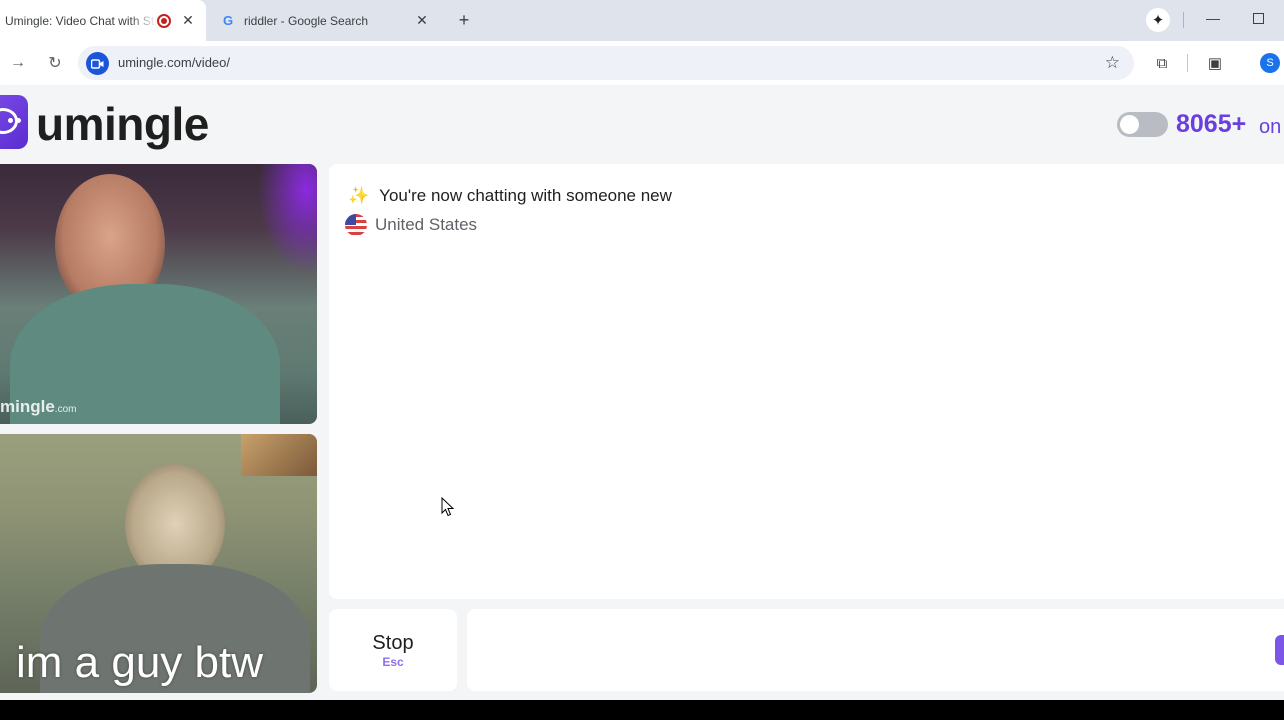  I want to click on profile-avatar: S, so click(1270, 63).